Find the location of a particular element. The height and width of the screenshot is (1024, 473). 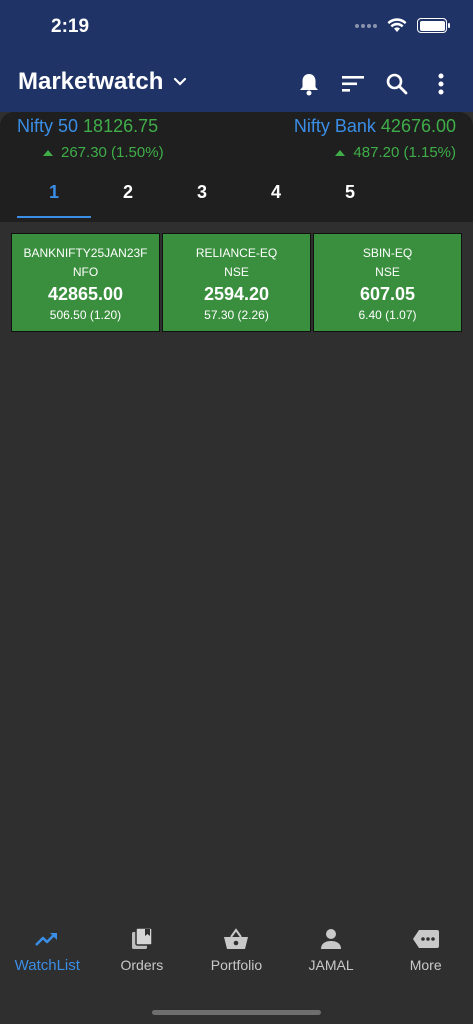

nav-label: Portfolio is located at coordinates (236, 965).